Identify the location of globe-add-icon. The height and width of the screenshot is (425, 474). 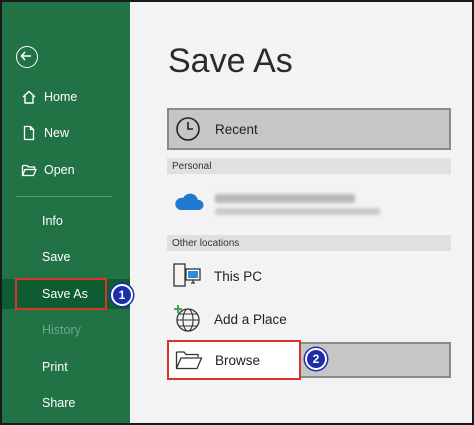
(187, 319).